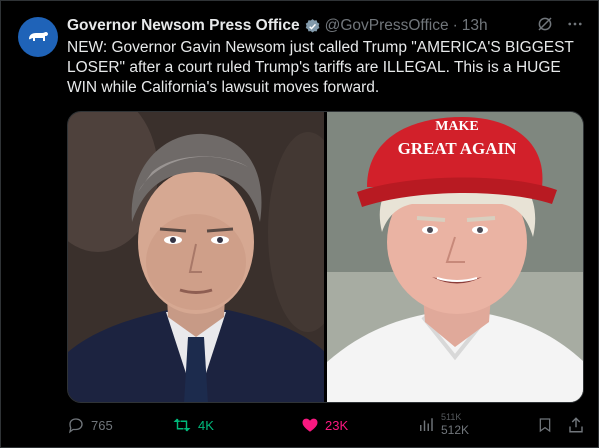  What do you see at coordinates (337, 425) in the screenshot?
I see `like-count: 23K` at bounding box center [337, 425].